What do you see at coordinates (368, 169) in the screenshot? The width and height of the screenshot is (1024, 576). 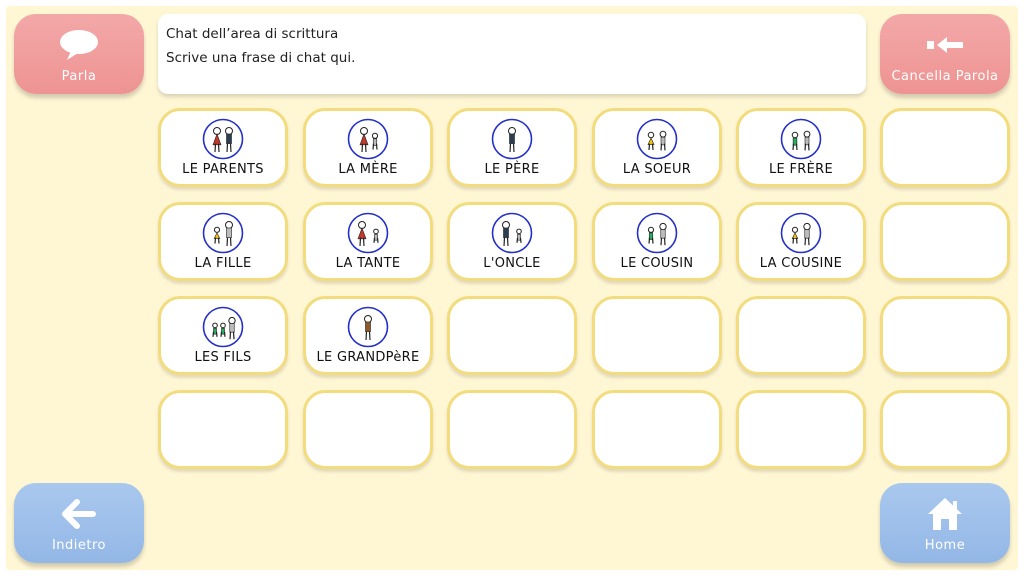 I see `tile-label: LA MÈRE` at bounding box center [368, 169].